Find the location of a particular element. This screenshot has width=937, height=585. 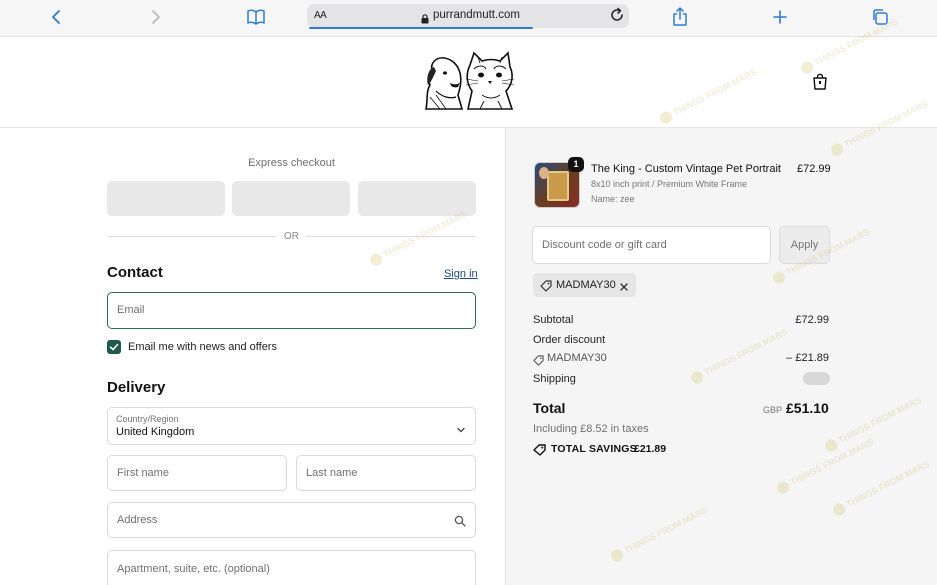

express-checkout-label: Express checkout is located at coordinates (291, 163).